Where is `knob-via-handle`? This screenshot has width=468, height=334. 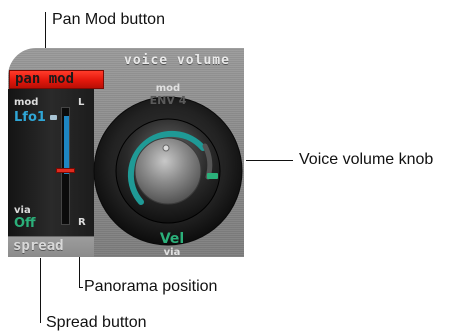 knob-via-handle is located at coordinates (212, 176).